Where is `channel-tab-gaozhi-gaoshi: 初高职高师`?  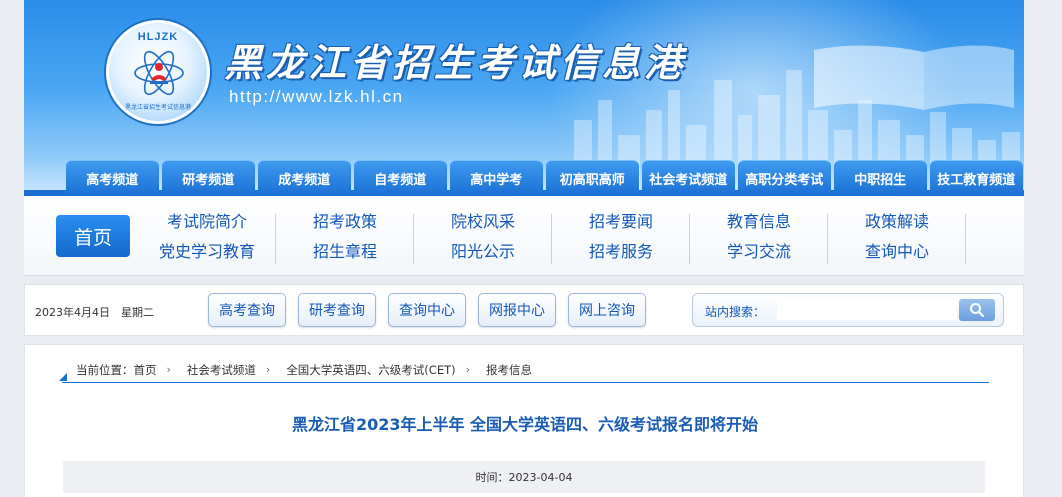
channel-tab-gaozhi-gaoshi: 初高职高师 is located at coordinates (592, 178).